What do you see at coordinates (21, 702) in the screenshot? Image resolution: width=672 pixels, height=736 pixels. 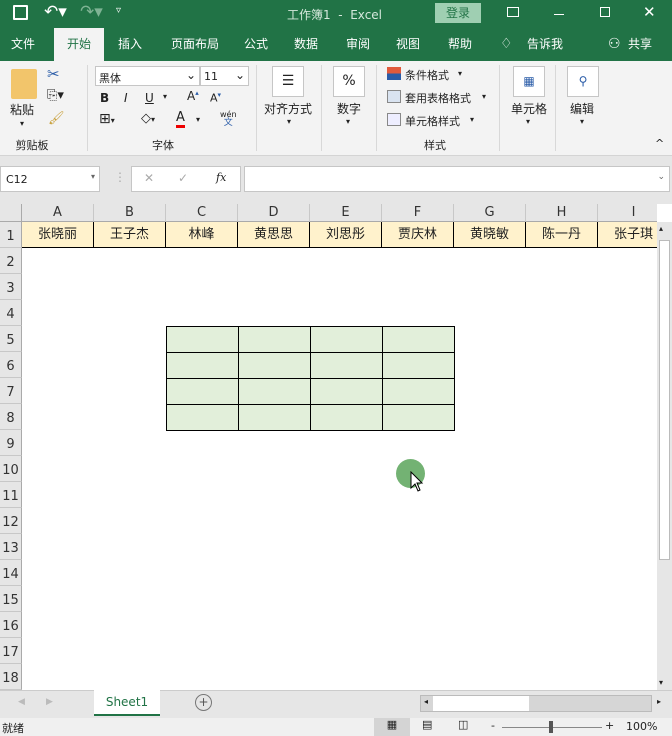 I see `prev-sheet-icon: ◀` at bounding box center [21, 702].